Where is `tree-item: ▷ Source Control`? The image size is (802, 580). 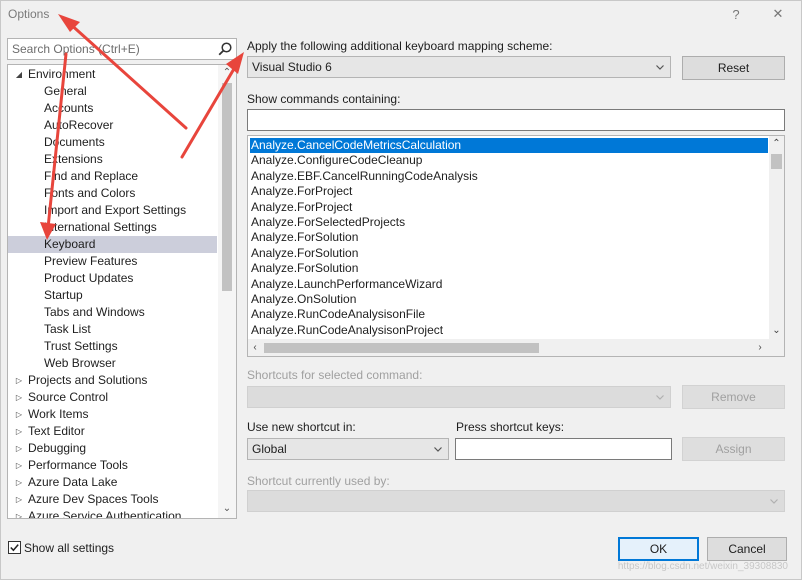 tree-item: ▷ Source Control is located at coordinates (112, 397).